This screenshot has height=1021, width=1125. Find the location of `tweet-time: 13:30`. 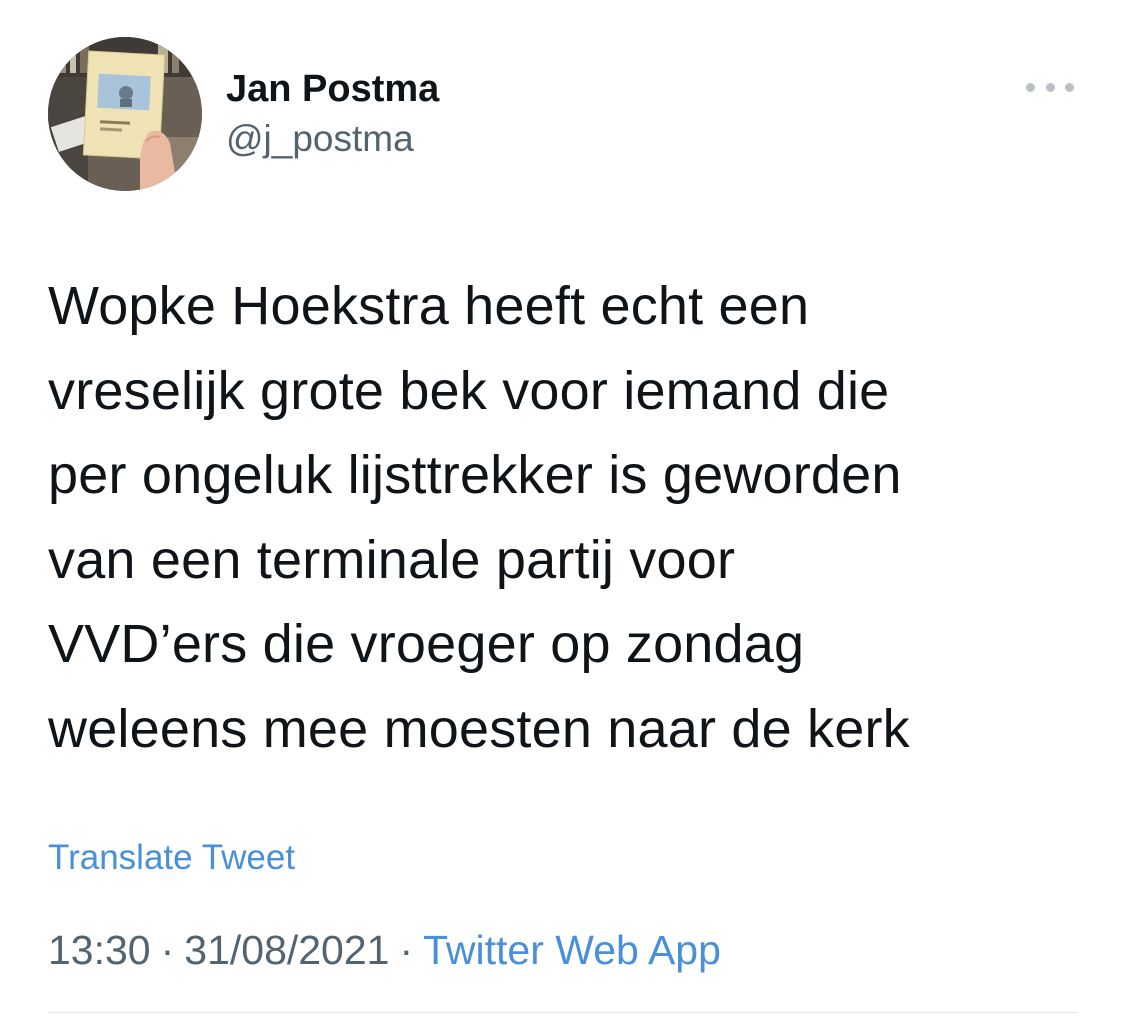

tweet-time: 13:30 is located at coordinates (99, 950).